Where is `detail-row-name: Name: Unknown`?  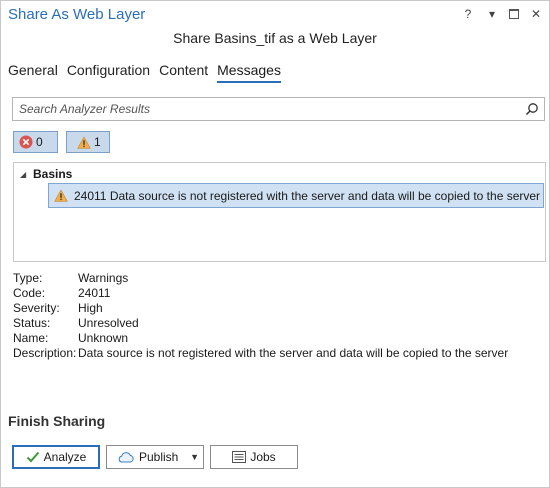 detail-row-name: Name: Unknown is located at coordinates (278, 338).